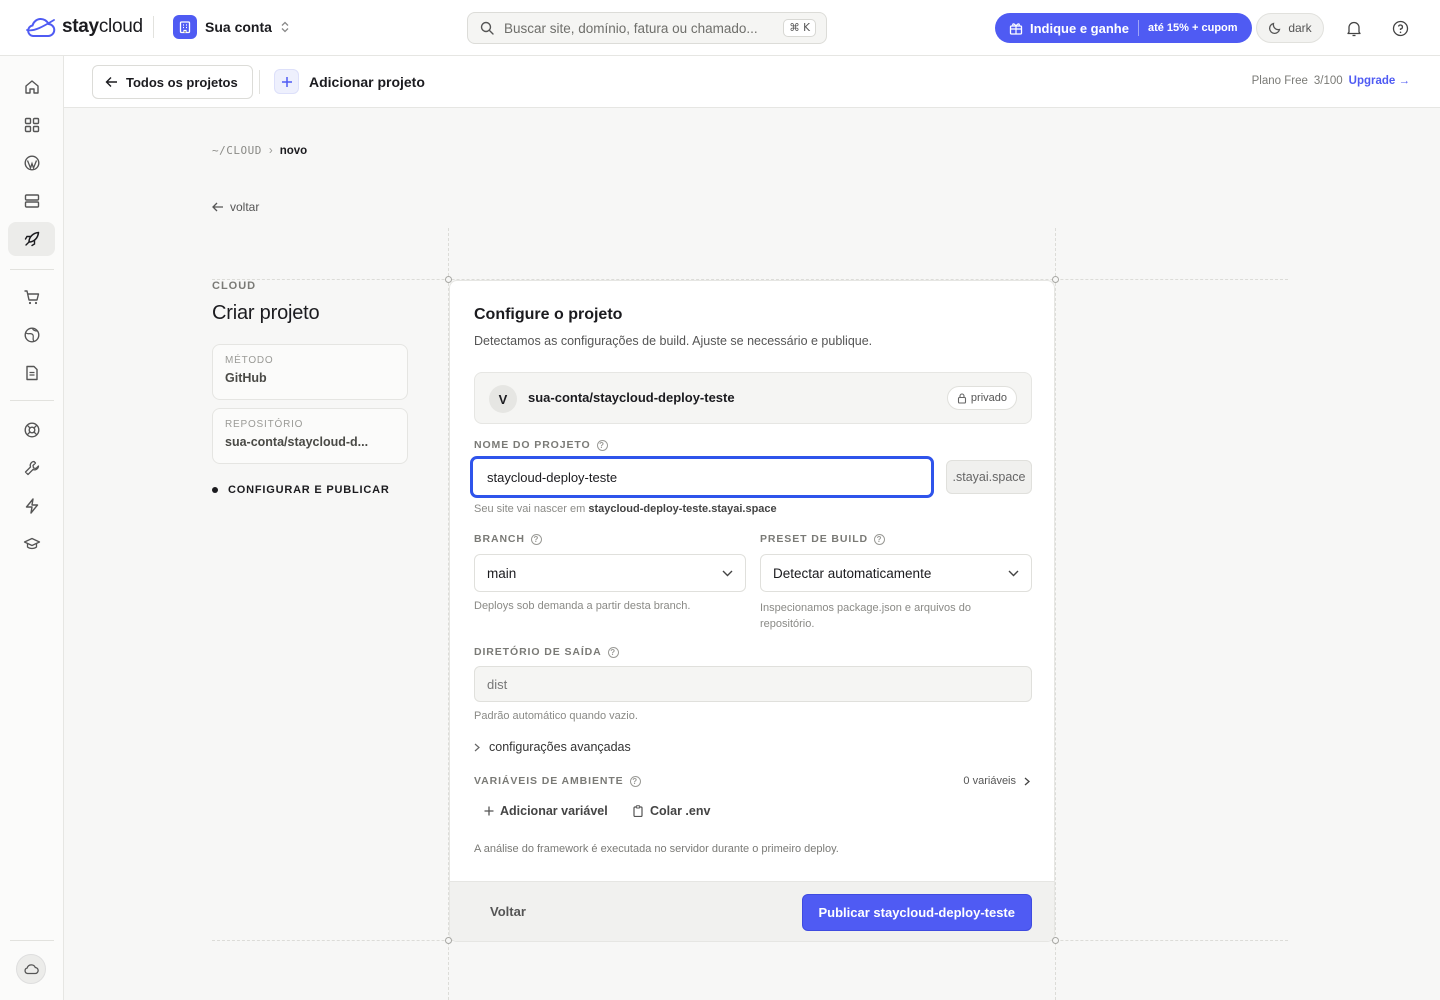 The width and height of the screenshot is (1440, 1000). What do you see at coordinates (989, 781) in the screenshot?
I see `env-vars-count-label: 0 variáveis` at bounding box center [989, 781].